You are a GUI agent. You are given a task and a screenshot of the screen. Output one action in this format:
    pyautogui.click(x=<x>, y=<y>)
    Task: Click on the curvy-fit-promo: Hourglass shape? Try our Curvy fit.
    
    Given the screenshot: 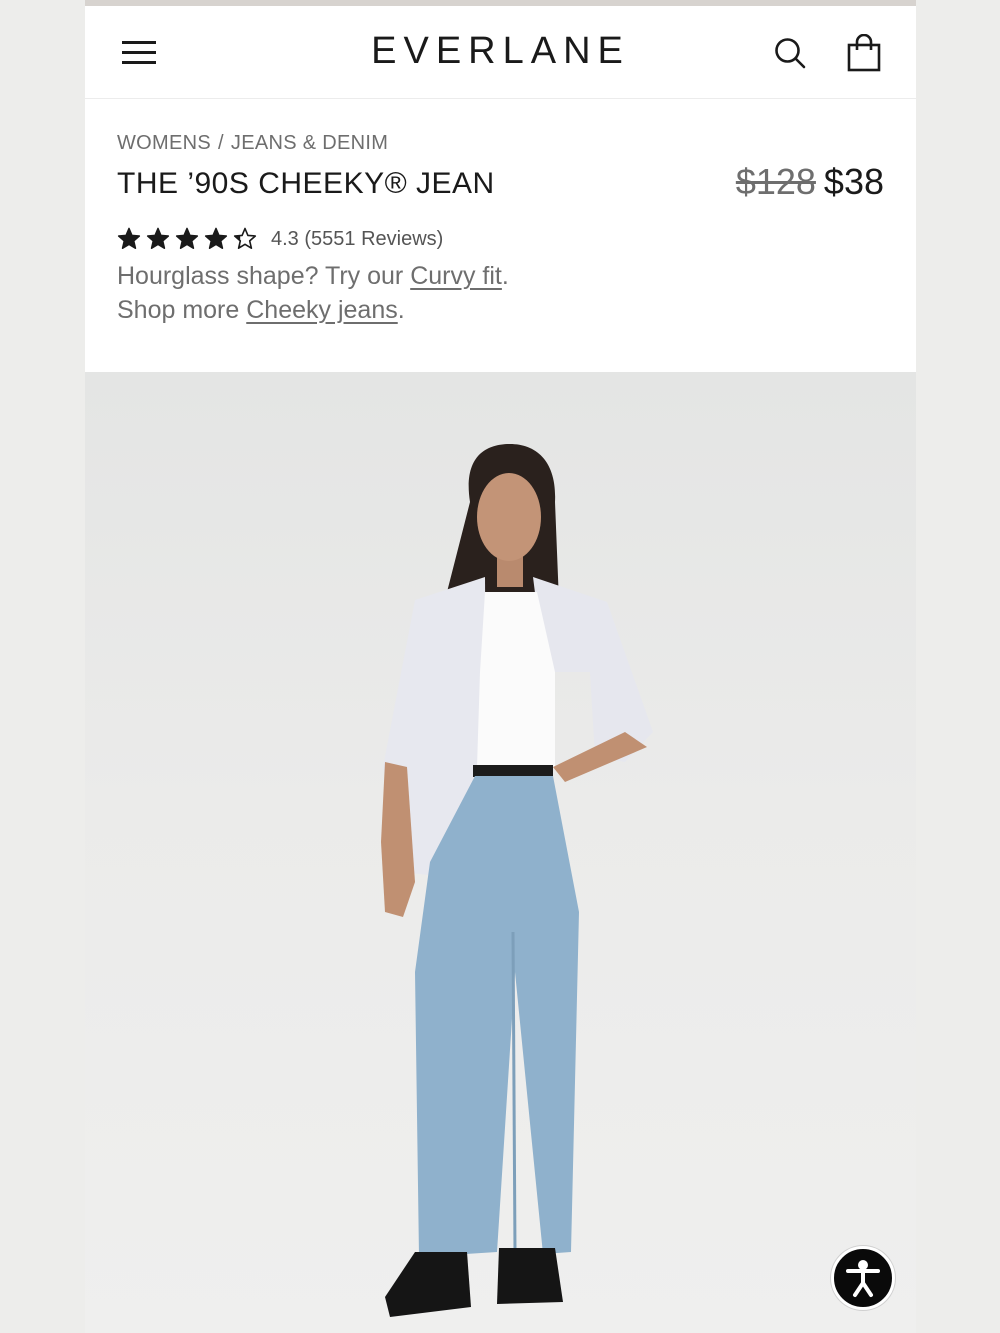 What is the action you would take?
    pyautogui.click(x=313, y=276)
    